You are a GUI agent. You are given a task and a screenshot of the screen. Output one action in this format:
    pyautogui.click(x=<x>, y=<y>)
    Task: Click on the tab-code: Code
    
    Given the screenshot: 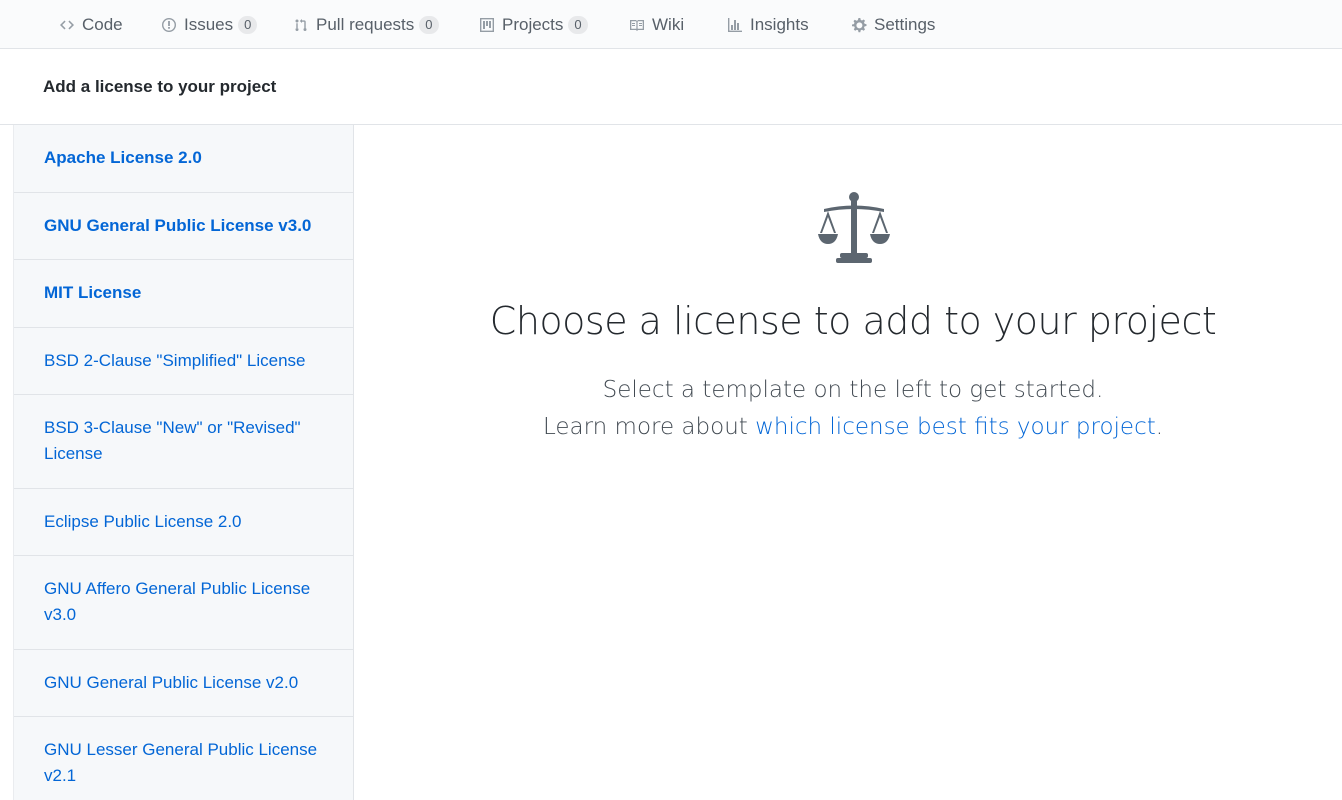 What is the action you would take?
    pyautogui.click(x=90, y=24)
    